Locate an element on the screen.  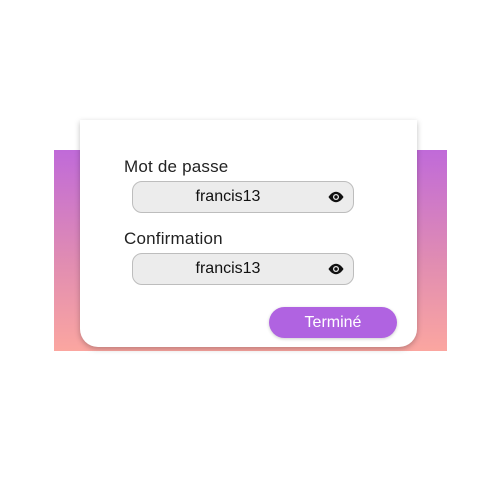
confirmation-field-value: francis13 is located at coordinates (228, 268).